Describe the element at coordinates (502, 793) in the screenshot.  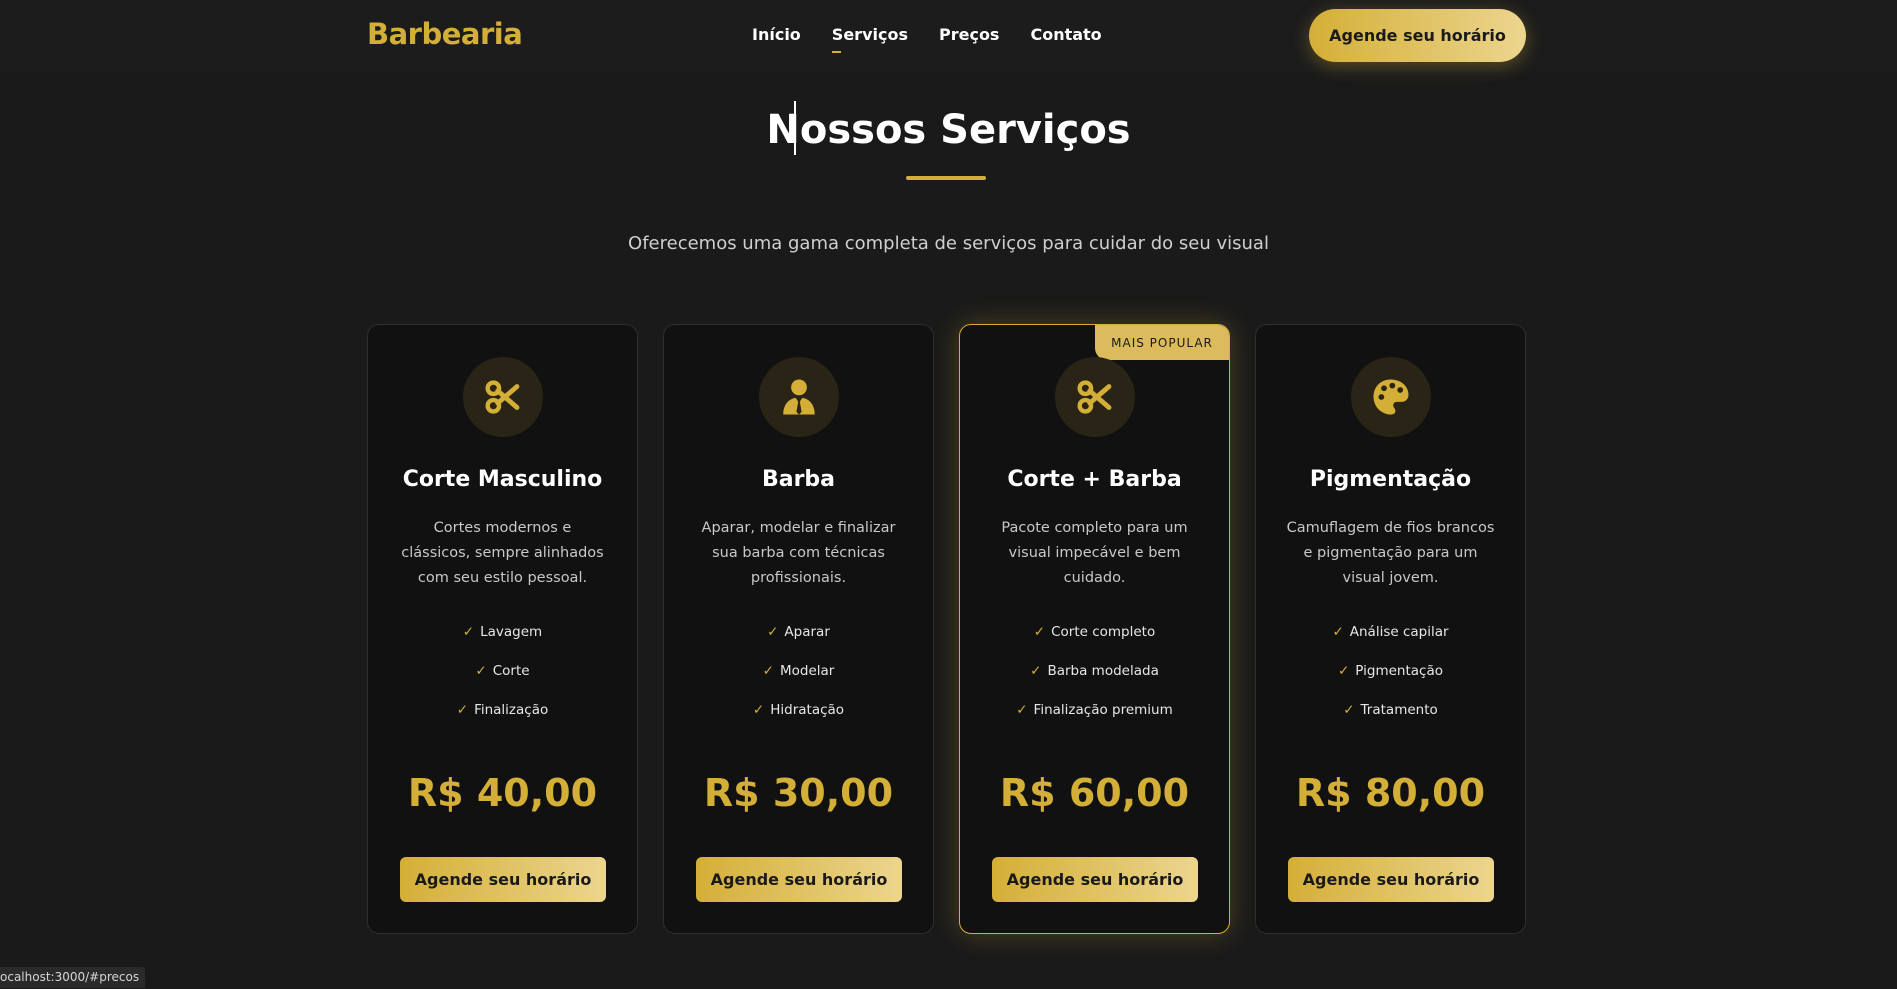
I see `card-price: R$ 40,00` at that location.